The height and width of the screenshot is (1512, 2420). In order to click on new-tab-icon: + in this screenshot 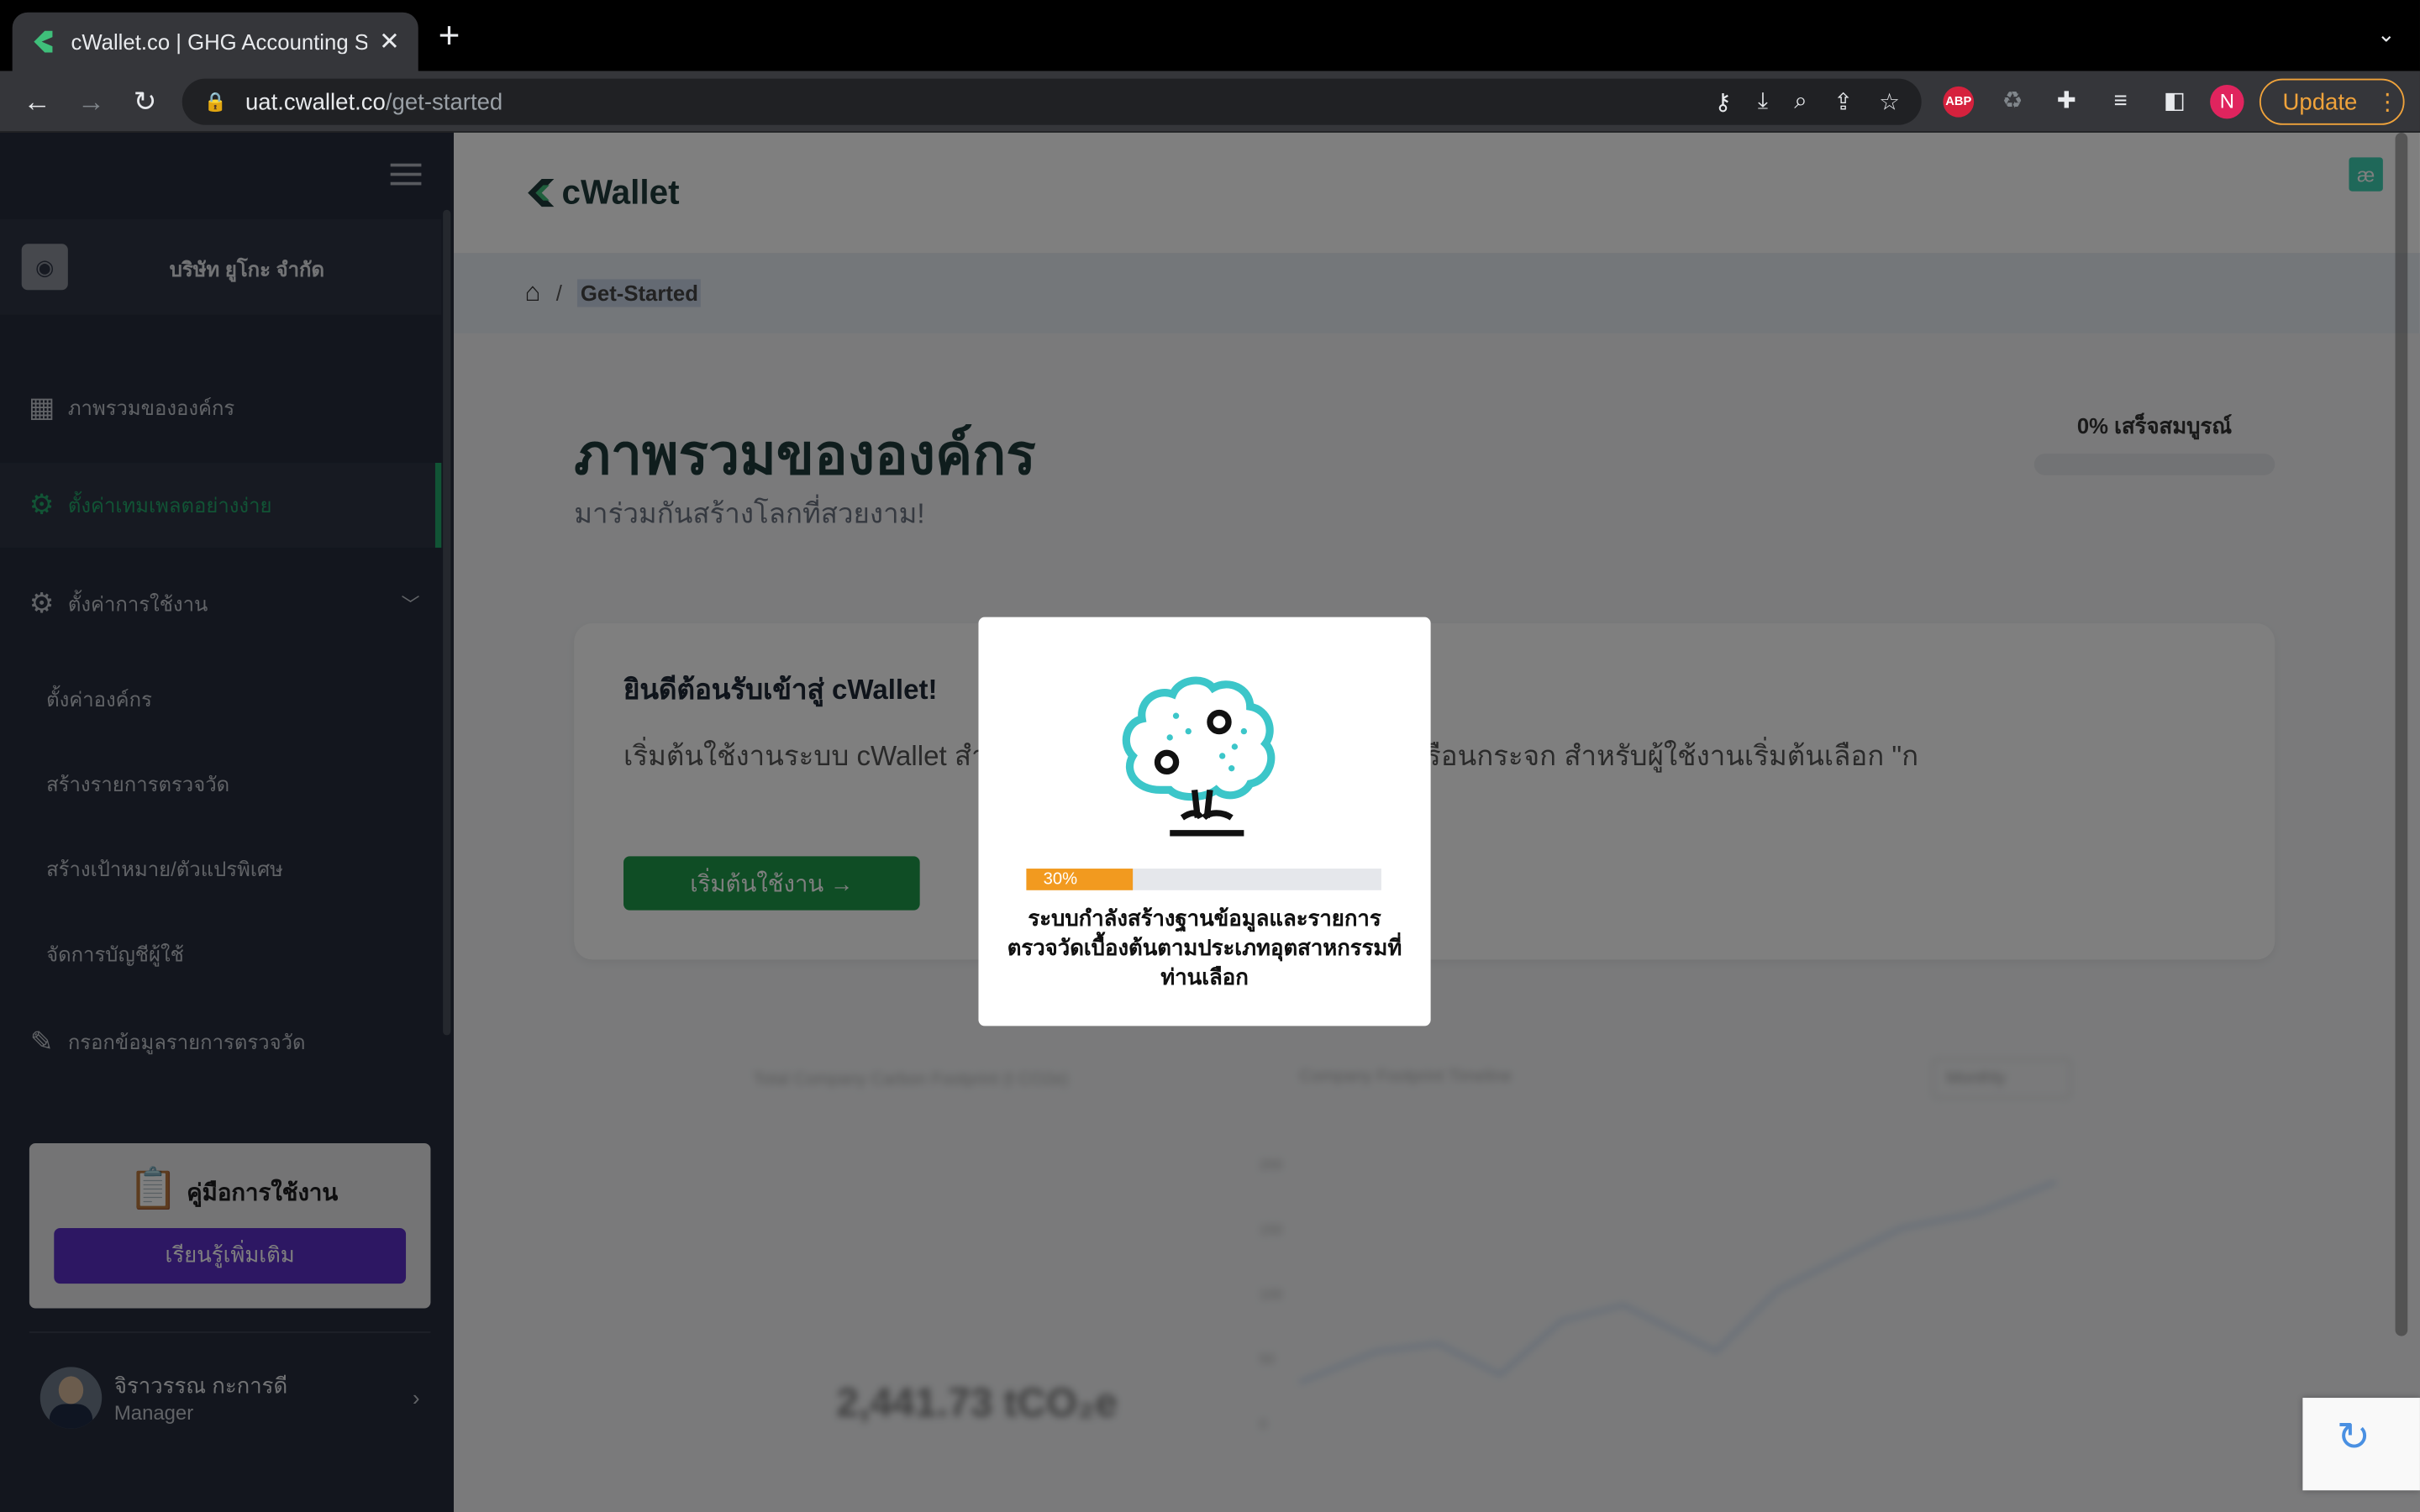, I will do `click(450, 36)`.